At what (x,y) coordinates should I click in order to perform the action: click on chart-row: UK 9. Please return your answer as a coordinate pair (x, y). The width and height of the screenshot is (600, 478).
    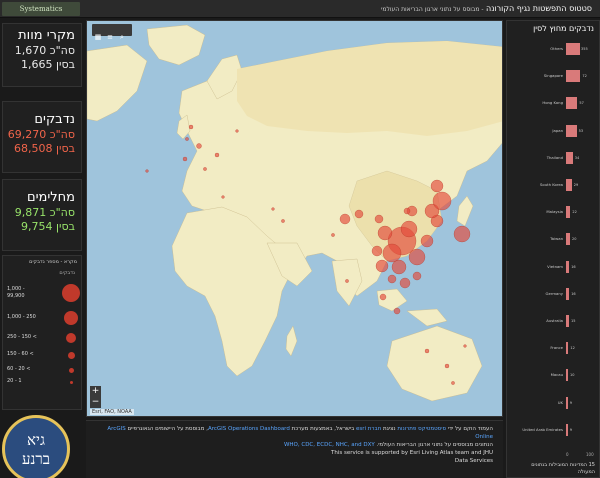
    Looking at the image, I should click on (553, 403).